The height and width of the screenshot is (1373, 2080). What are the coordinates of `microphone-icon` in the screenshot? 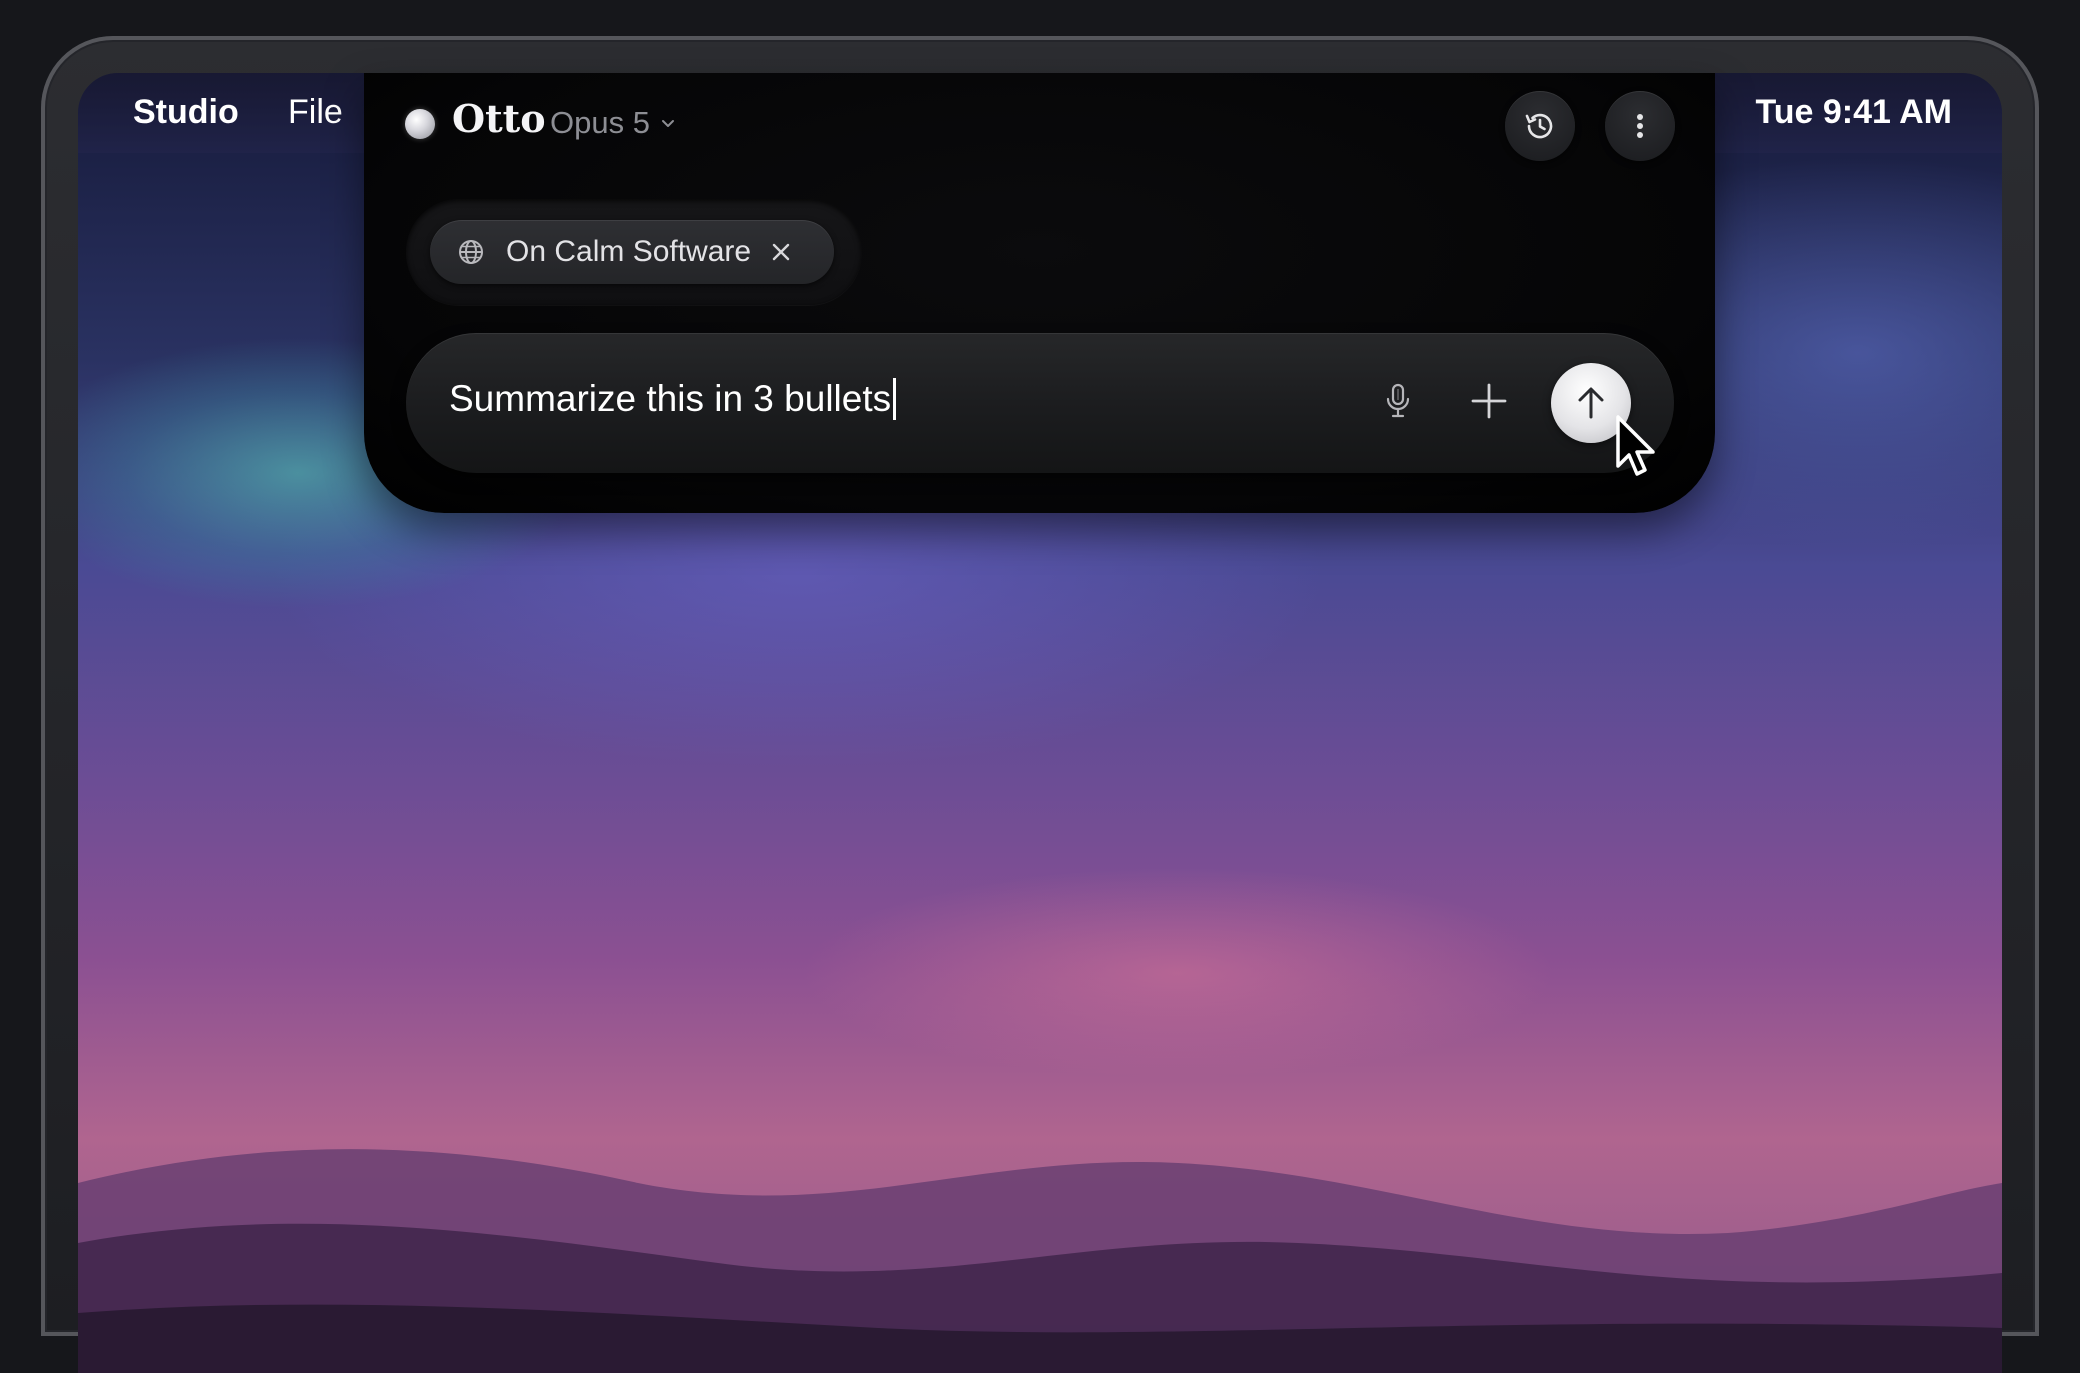 It's located at (1398, 400).